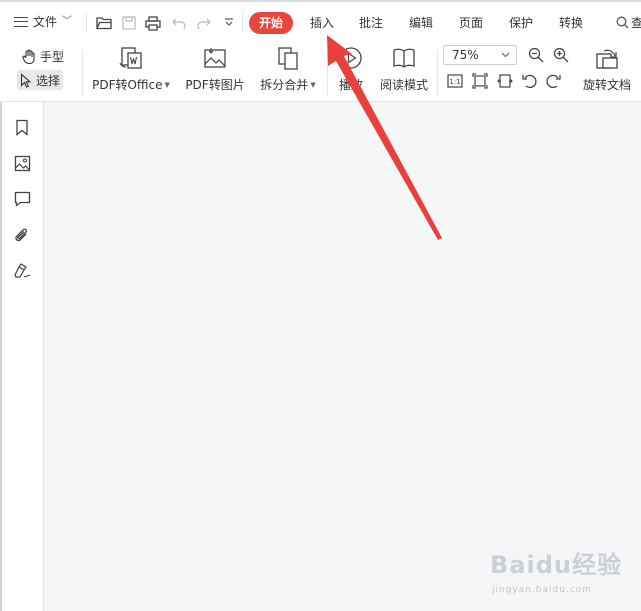 The image size is (641, 611). What do you see at coordinates (153, 23) in the screenshot?
I see `print-icon` at bounding box center [153, 23].